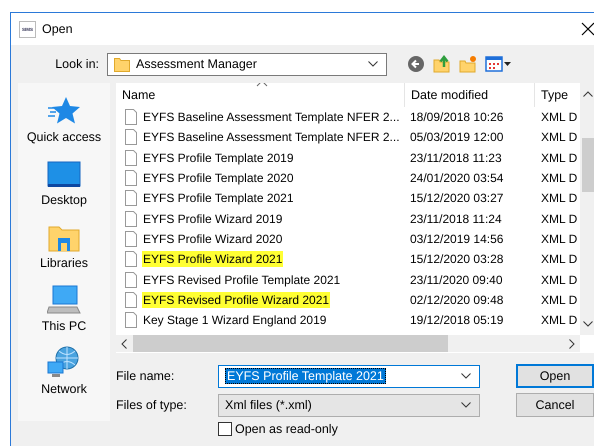 The height and width of the screenshot is (446, 594). What do you see at coordinates (442, 64) in the screenshot?
I see `up-folder-icon` at bounding box center [442, 64].